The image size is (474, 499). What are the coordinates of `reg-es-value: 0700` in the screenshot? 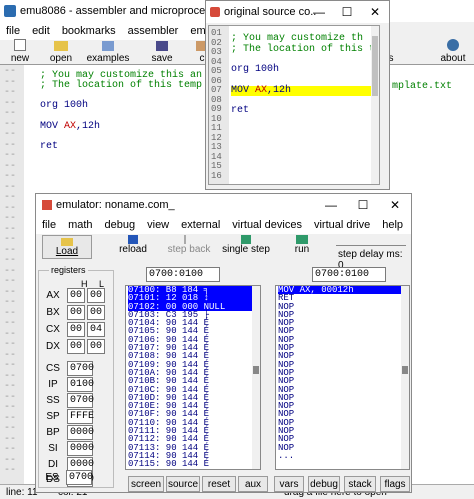 It's located at (79, 477).